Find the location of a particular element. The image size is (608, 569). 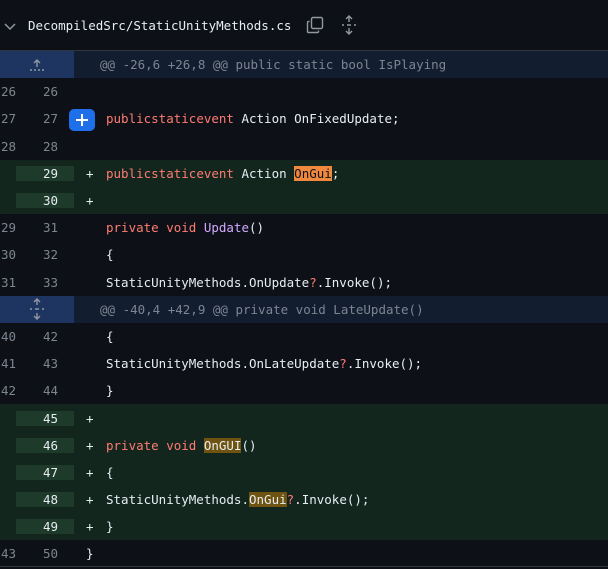

new-line-number: 26 is located at coordinates (45, 91).